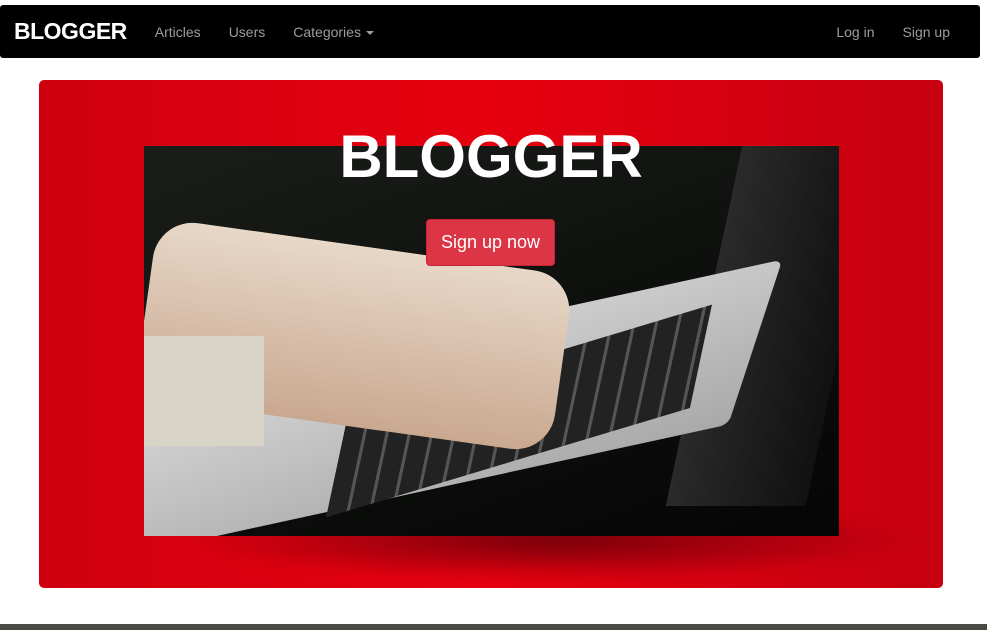 The height and width of the screenshot is (630, 987). Describe the element at coordinates (926, 32) in the screenshot. I see `nav-signup: Sign up` at that location.